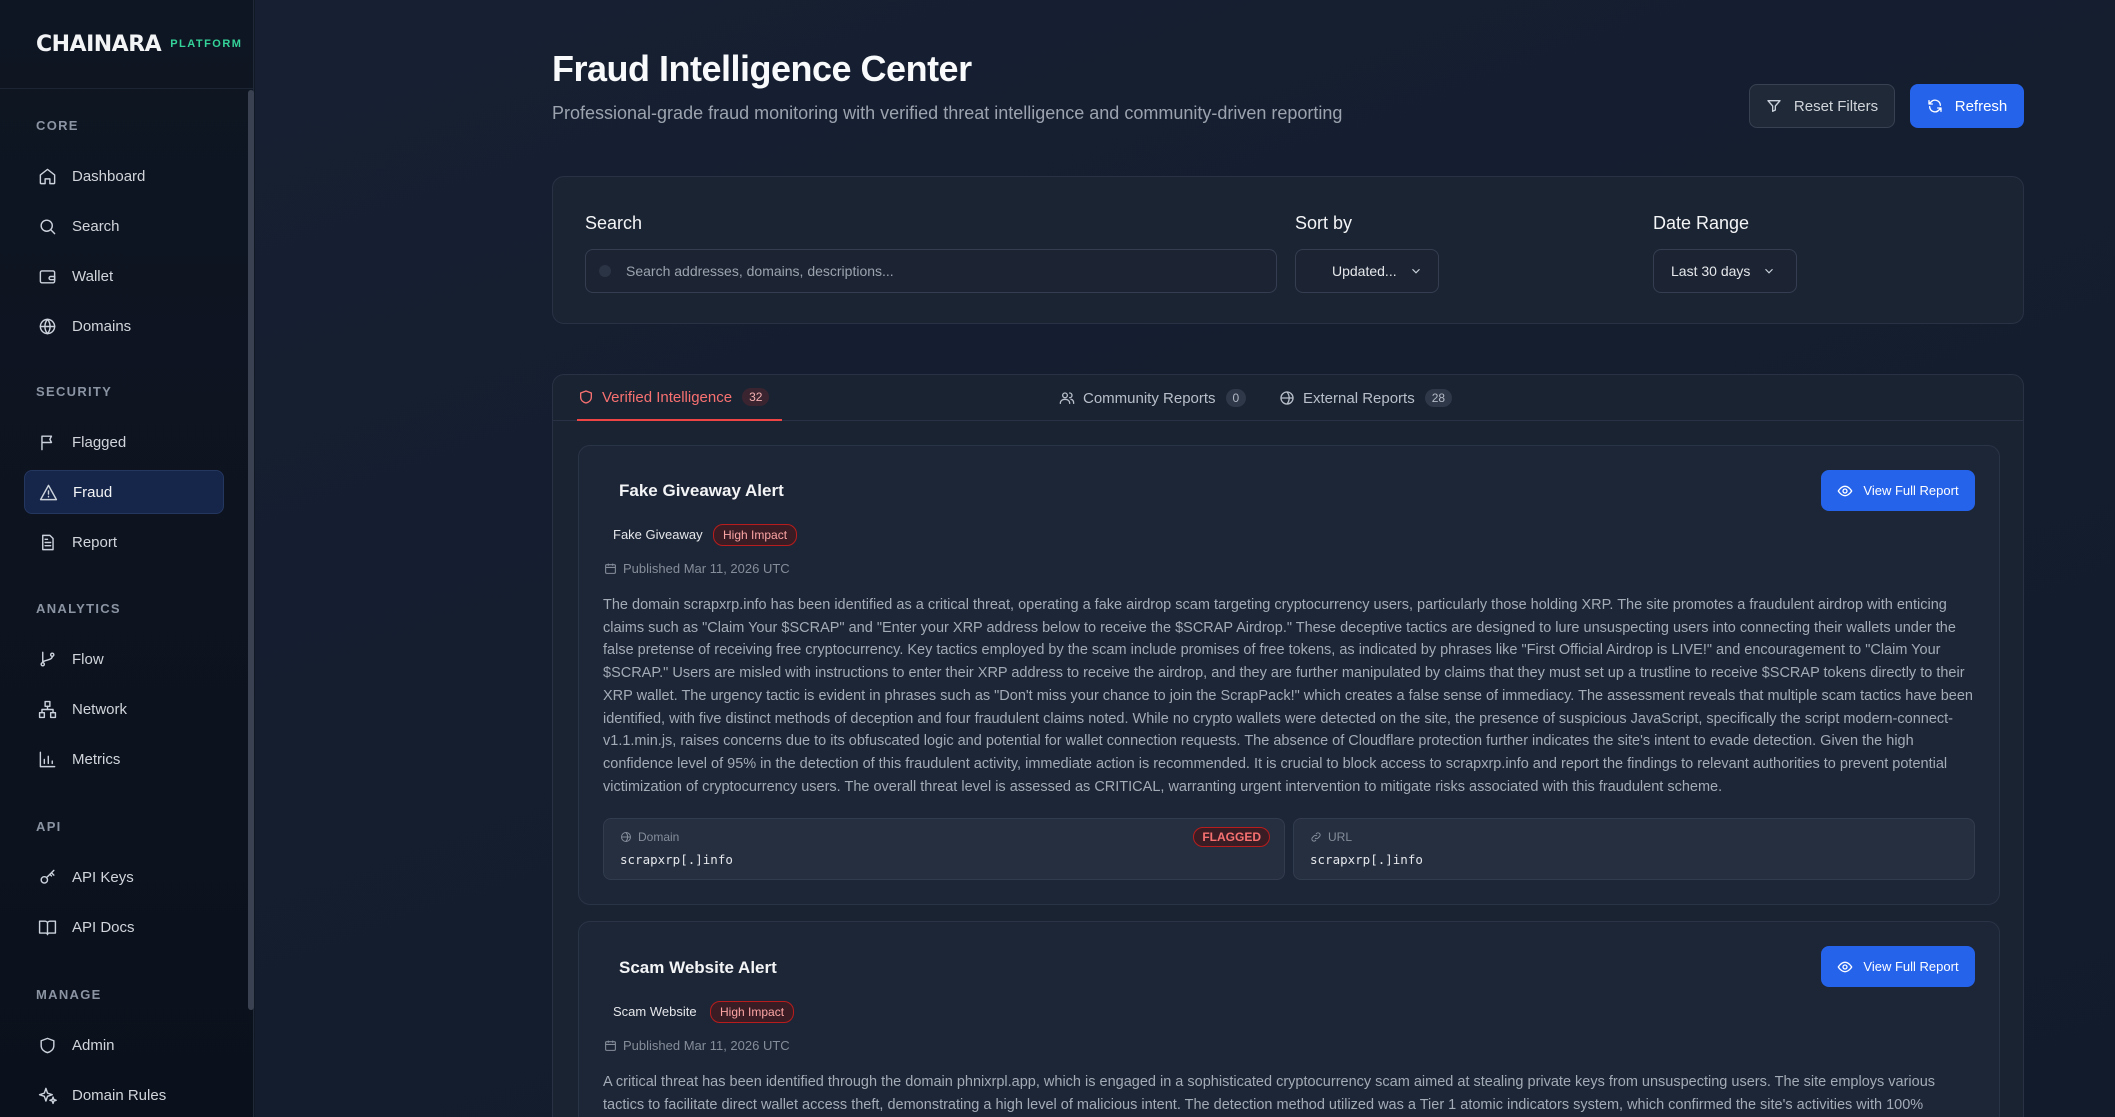 The height and width of the screenshot is (1117, 2115). Describe the element at coordinates (103, 927) in the screenshot. I see `sidebar-item-label: API Docs` at that location.